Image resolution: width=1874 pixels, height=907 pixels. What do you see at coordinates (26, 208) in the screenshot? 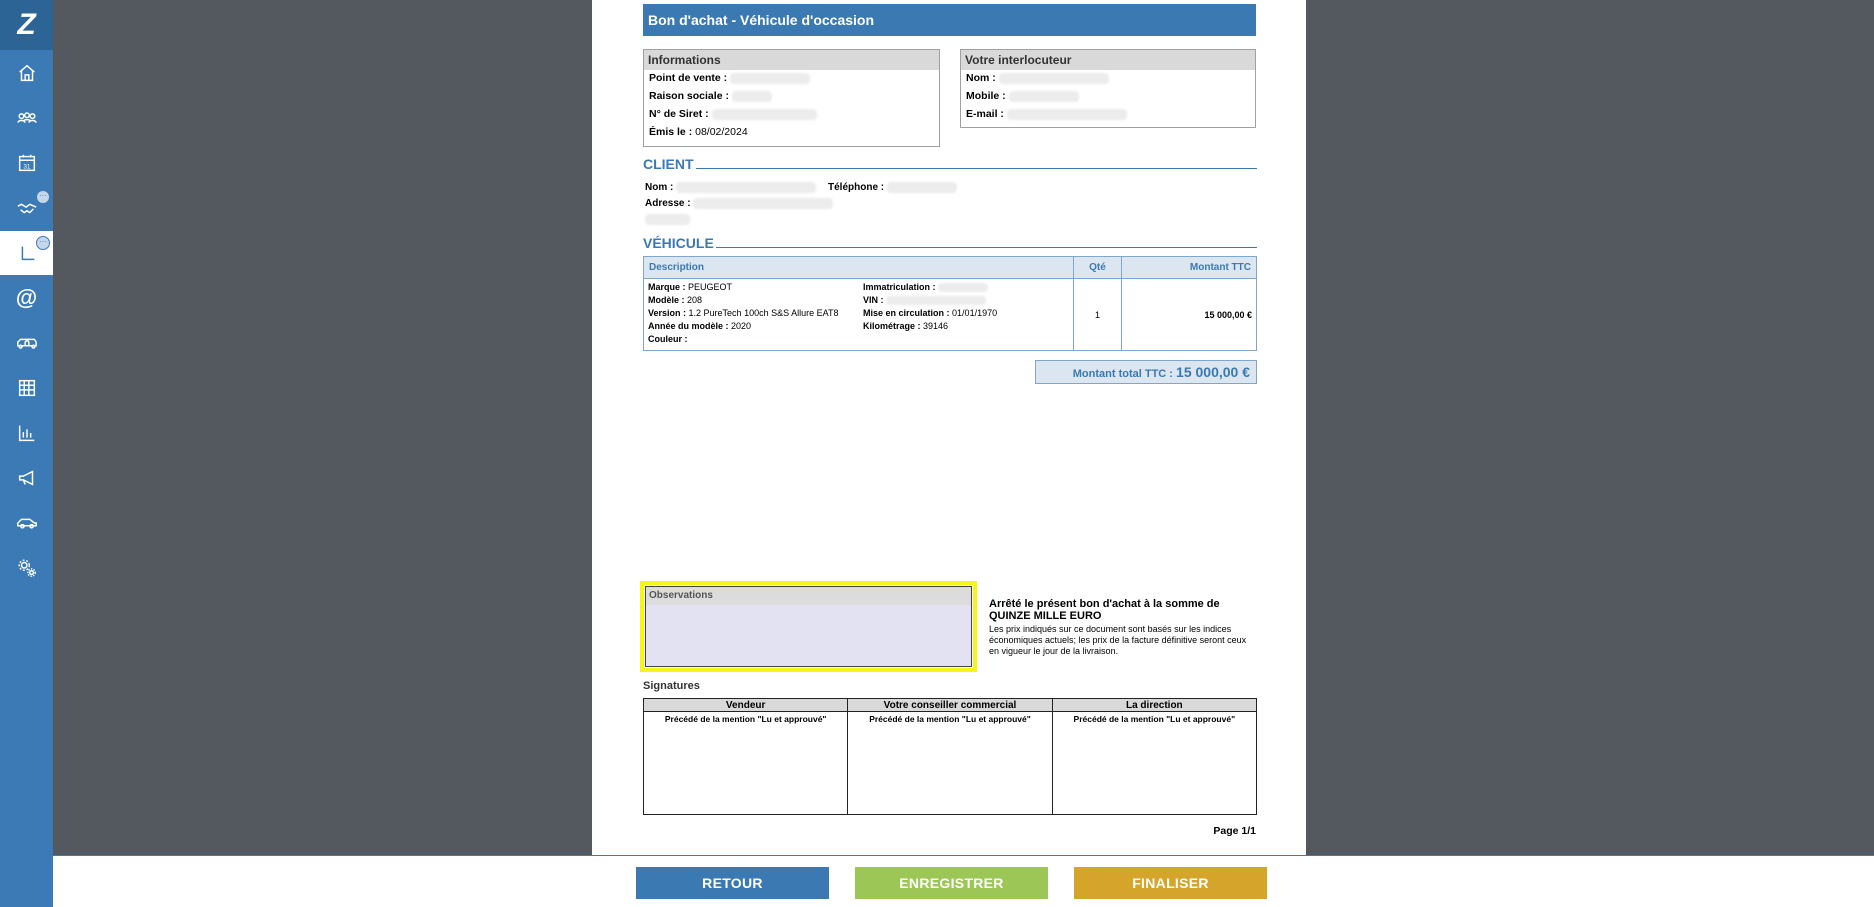
I see `handshake-icon: ···` at bounding box center [26, 208].